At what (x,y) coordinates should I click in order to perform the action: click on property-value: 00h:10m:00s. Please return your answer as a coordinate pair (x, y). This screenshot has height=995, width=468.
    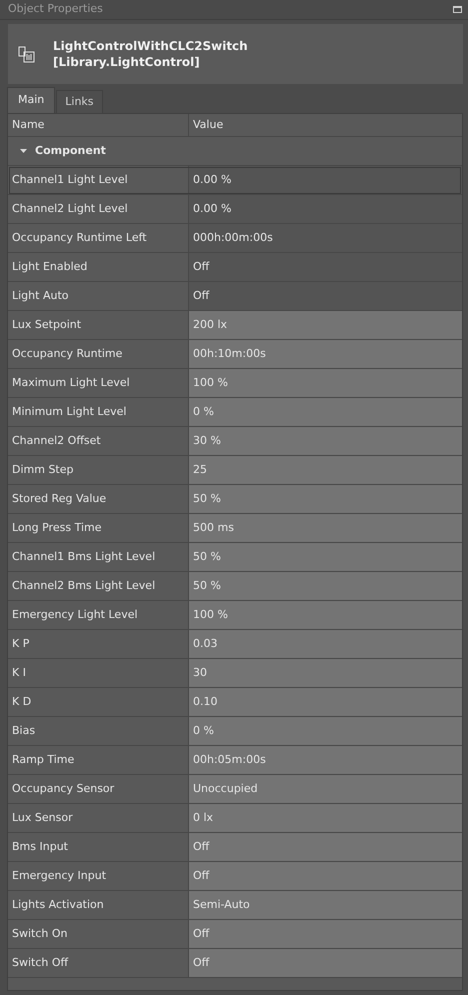
    Looking at the image, I should click on (325, 354).